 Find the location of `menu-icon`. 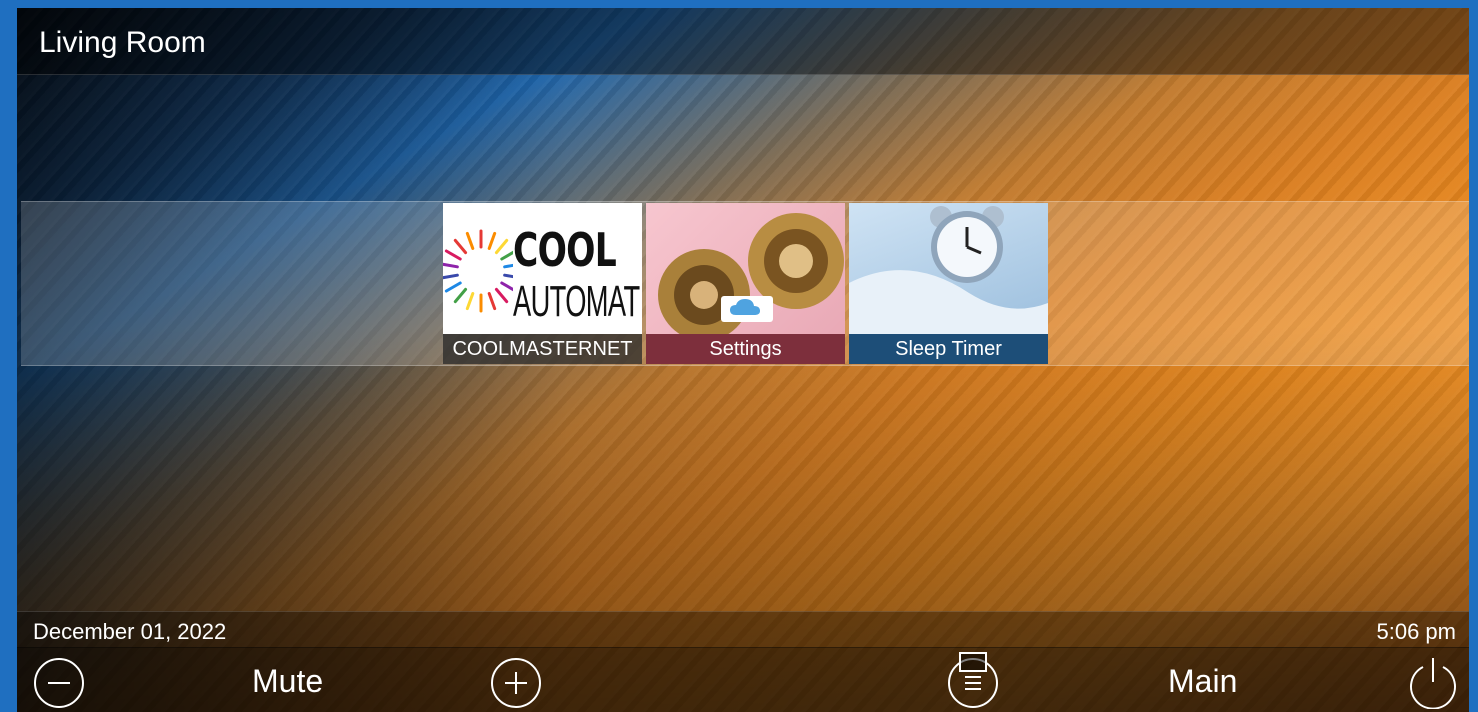

menu-icon is located at coordinates (973, 679).